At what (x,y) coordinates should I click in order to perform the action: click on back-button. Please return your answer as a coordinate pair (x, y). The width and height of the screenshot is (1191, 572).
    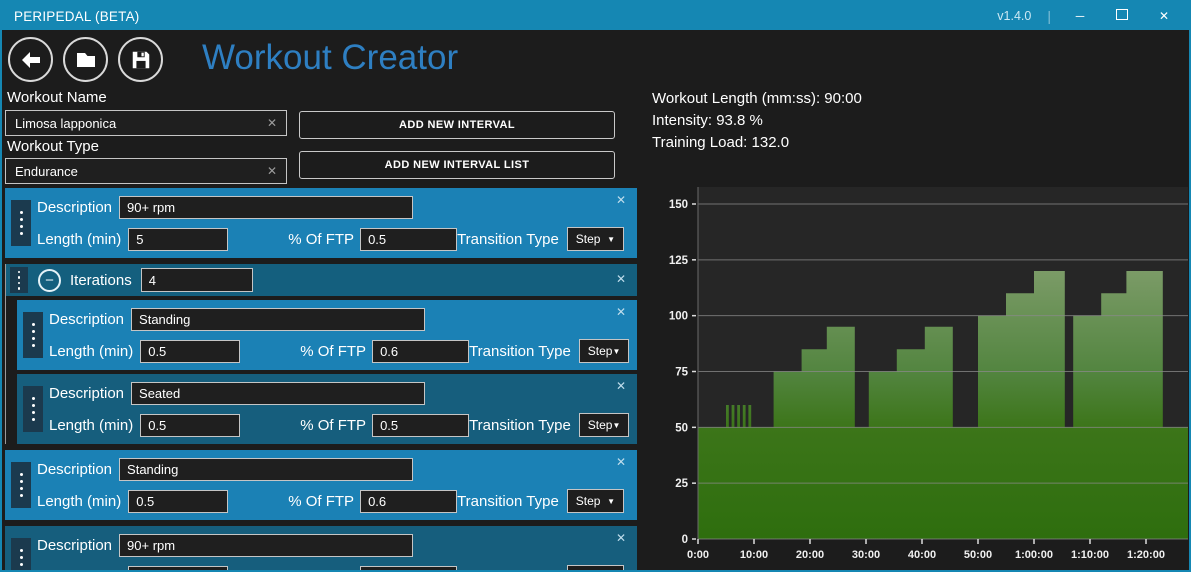
    Looking at the image, I should click on (30, 59).